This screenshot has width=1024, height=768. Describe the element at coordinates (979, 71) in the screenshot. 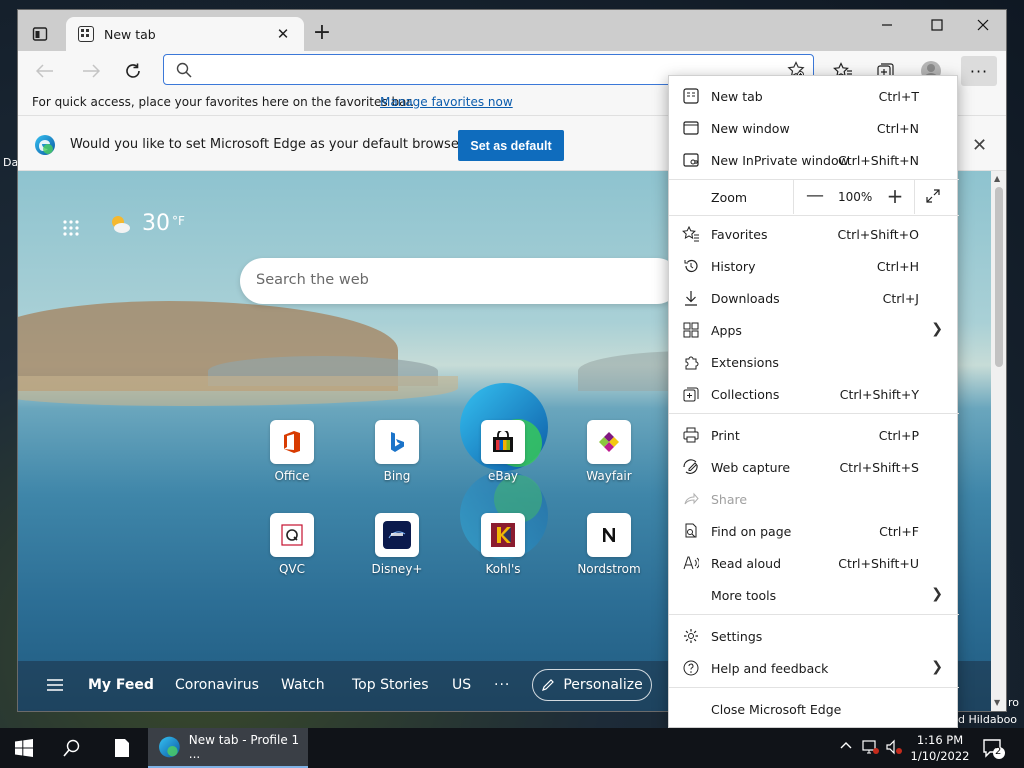

I see `settings-and-more-button: ···` at that location.